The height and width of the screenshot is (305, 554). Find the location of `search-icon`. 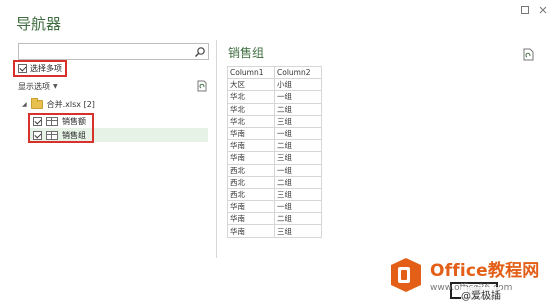

search-icon is located at coordinates (200, 52).